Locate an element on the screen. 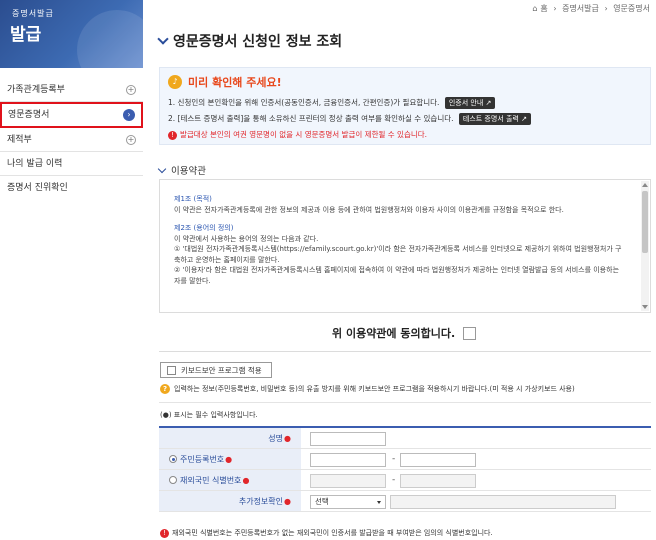 The width and height of the screenshot is (656, 540). form-row-extra-info: 추가정보확인 ● 선택 is located at coordinates (405, 501).